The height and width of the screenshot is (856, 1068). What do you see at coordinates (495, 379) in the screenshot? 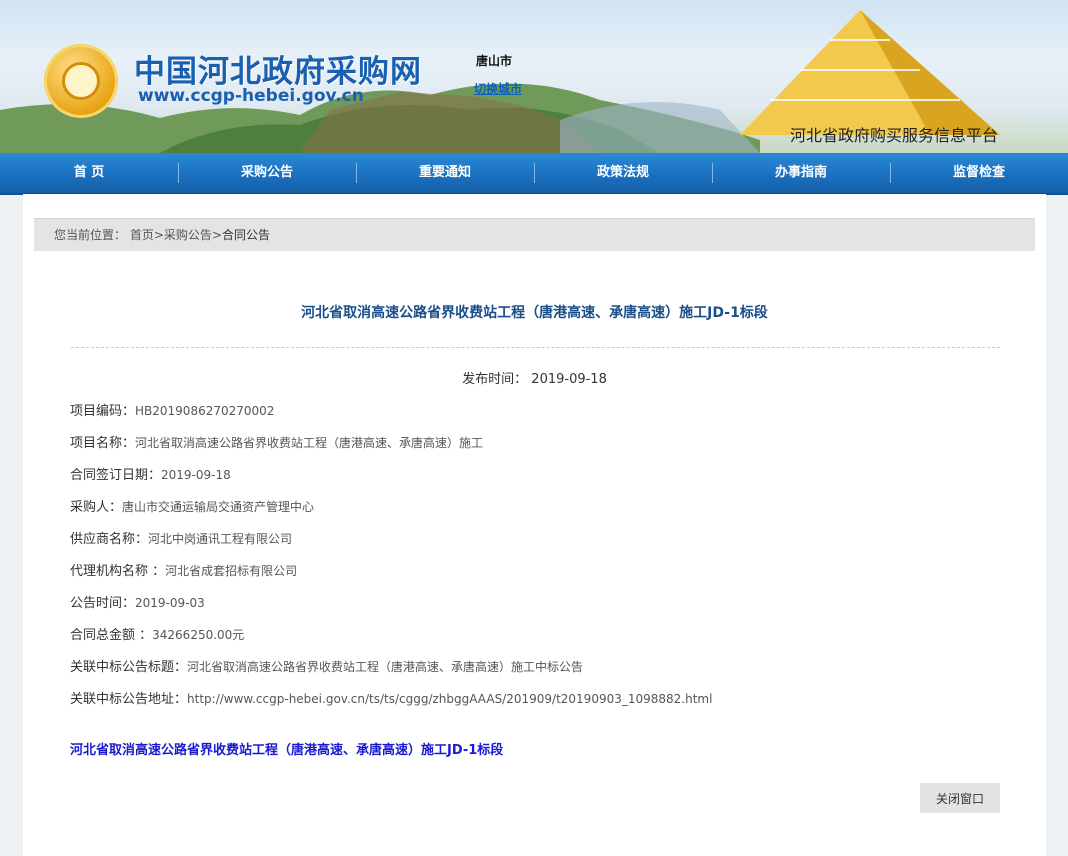
I see `publish-time-label: 发布时间：` at bounding box center [495, 379].